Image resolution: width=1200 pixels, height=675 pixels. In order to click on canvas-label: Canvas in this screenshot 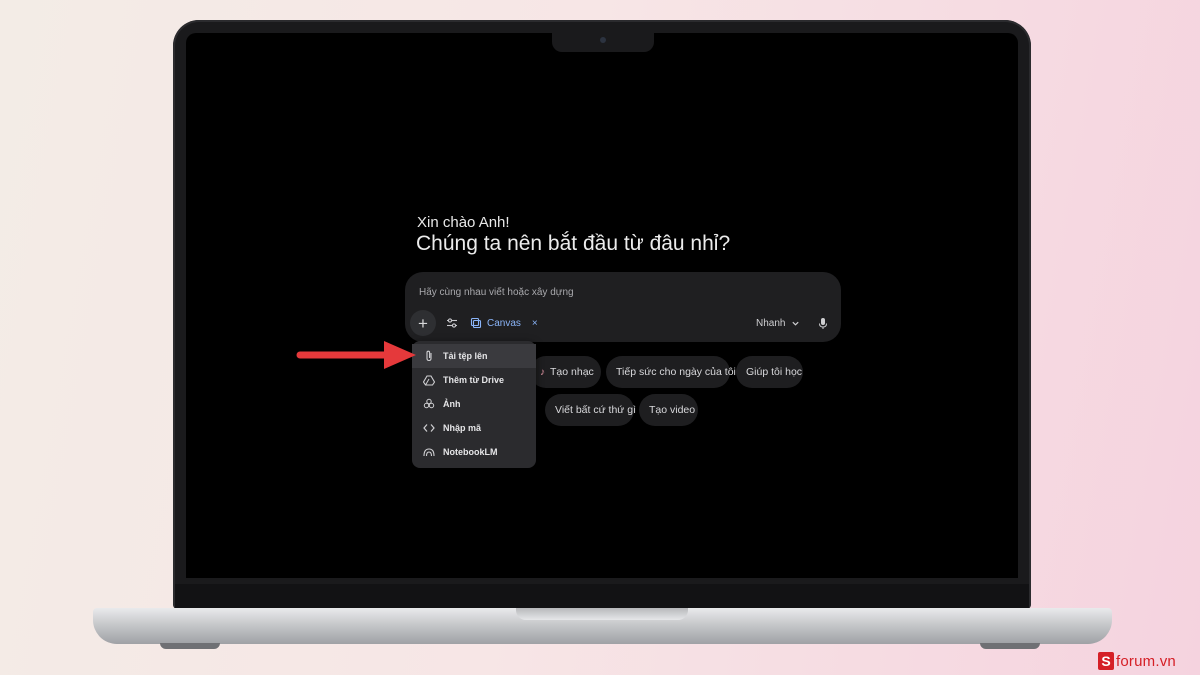, I will do `click(504, 323)`.